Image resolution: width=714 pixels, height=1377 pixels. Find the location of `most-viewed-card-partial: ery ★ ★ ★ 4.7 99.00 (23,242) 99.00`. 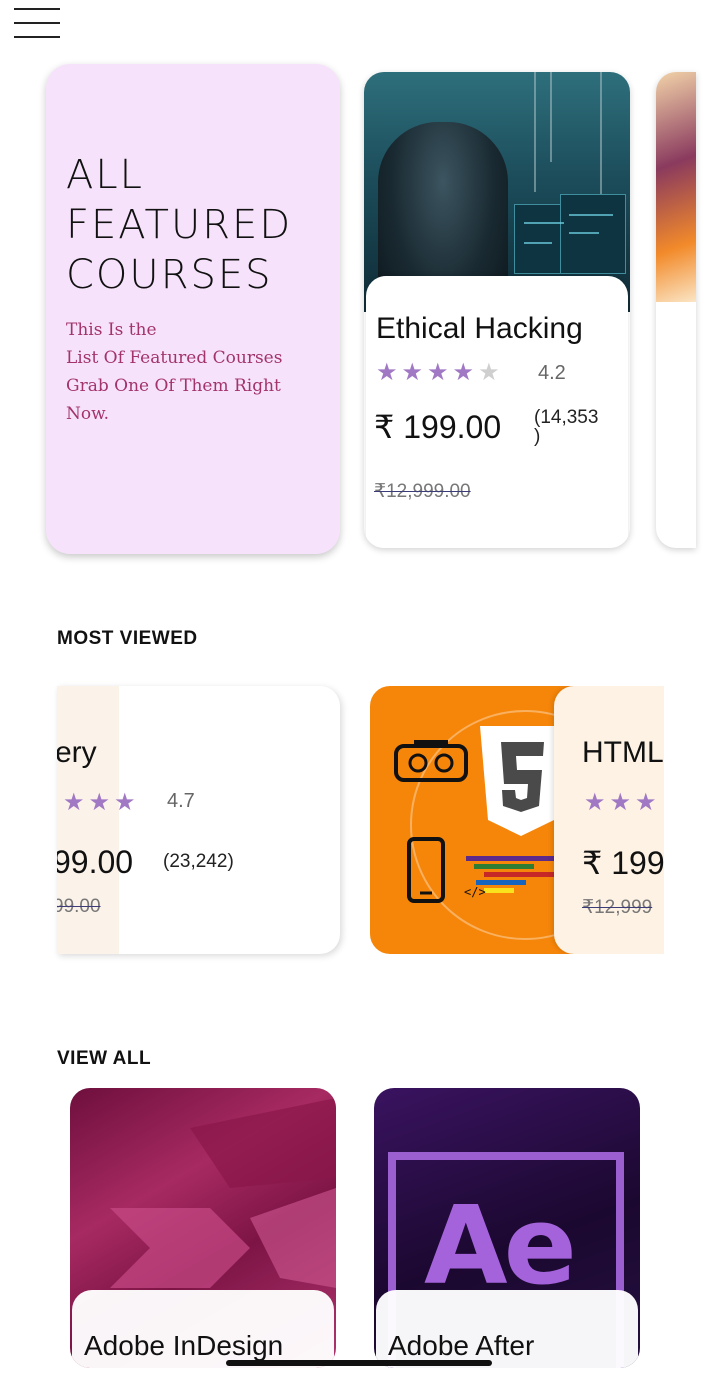

most-viewed-card-partial: ery ★ ★ ★ 4.7 99.00 (23,242) 99.00 is located at coordinates (198, 820).